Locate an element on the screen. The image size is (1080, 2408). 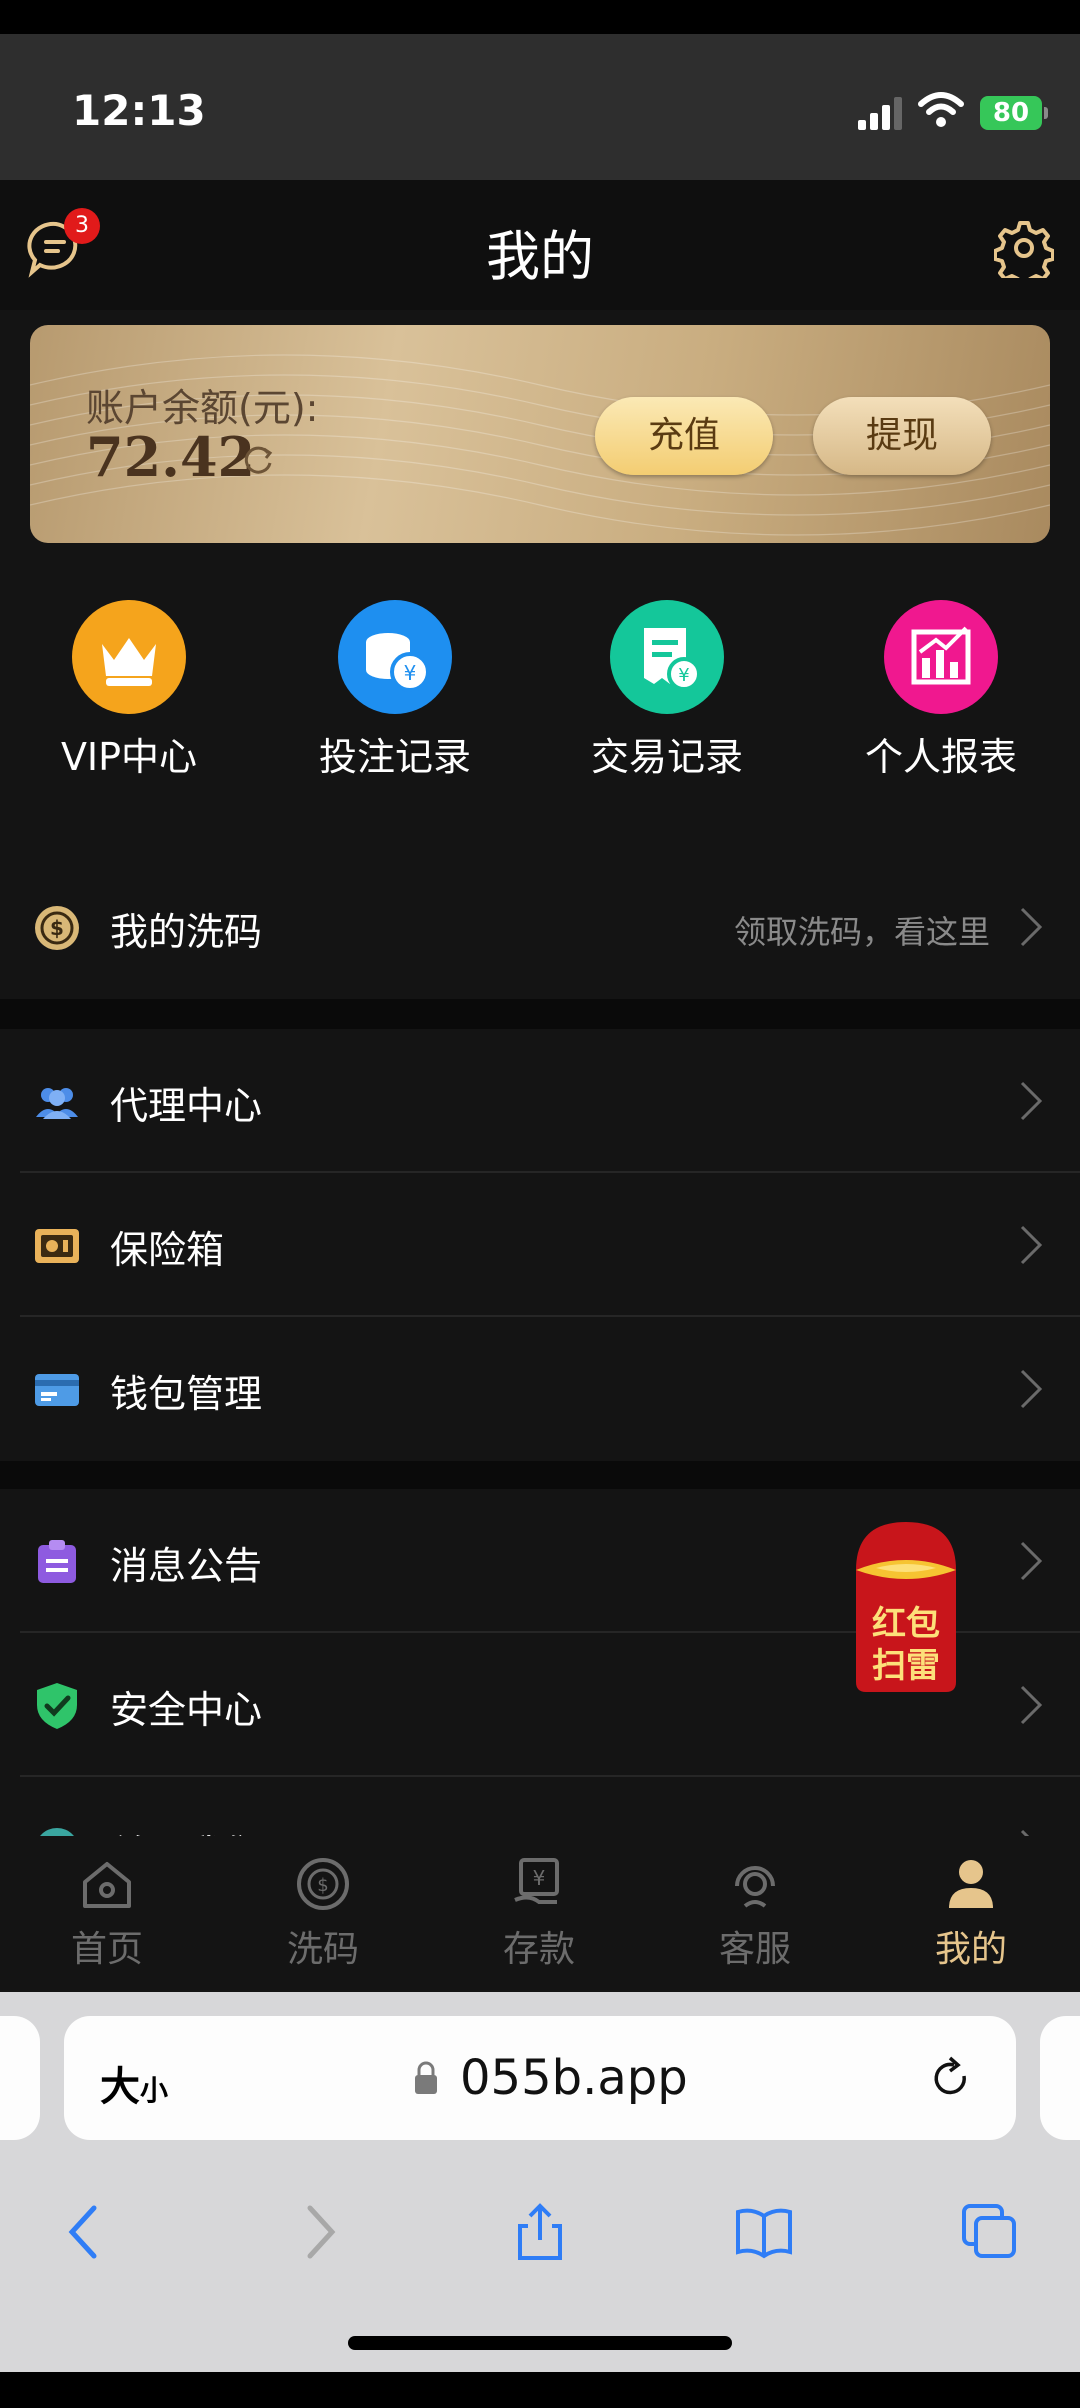
tab-label: 首页 is located at coordinates (106, 1949).